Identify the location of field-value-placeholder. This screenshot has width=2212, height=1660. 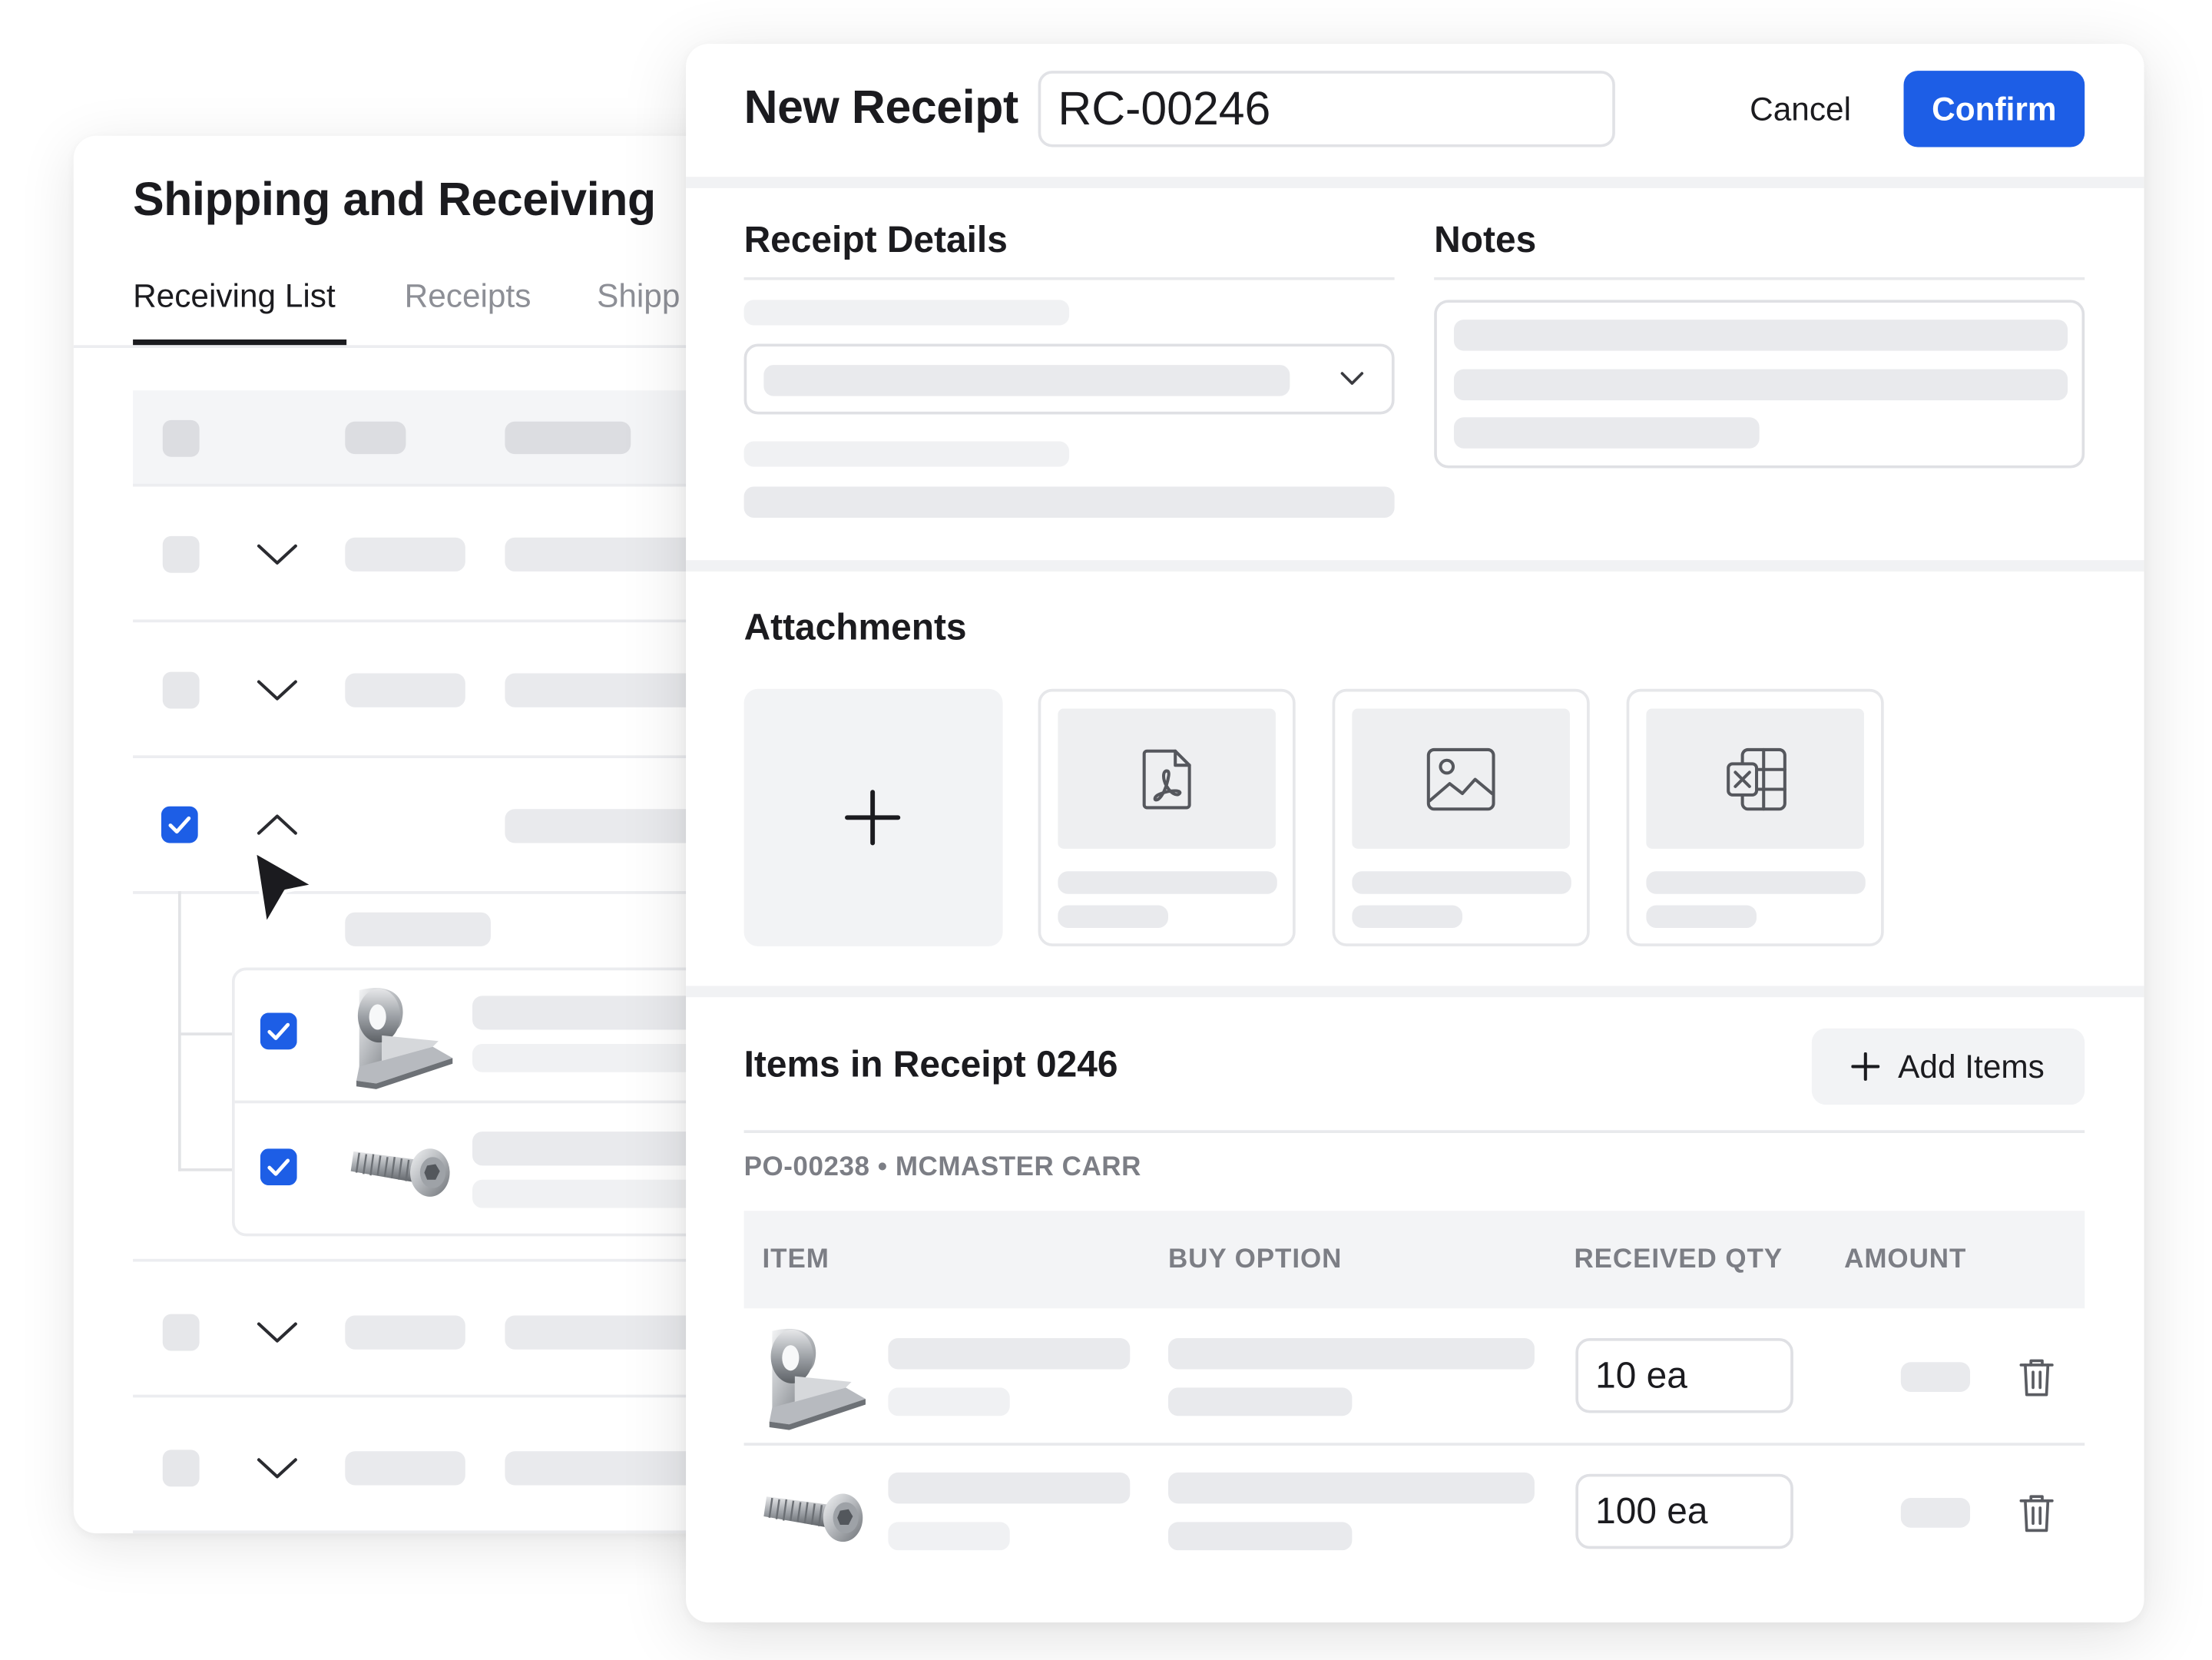
(1069, 502).